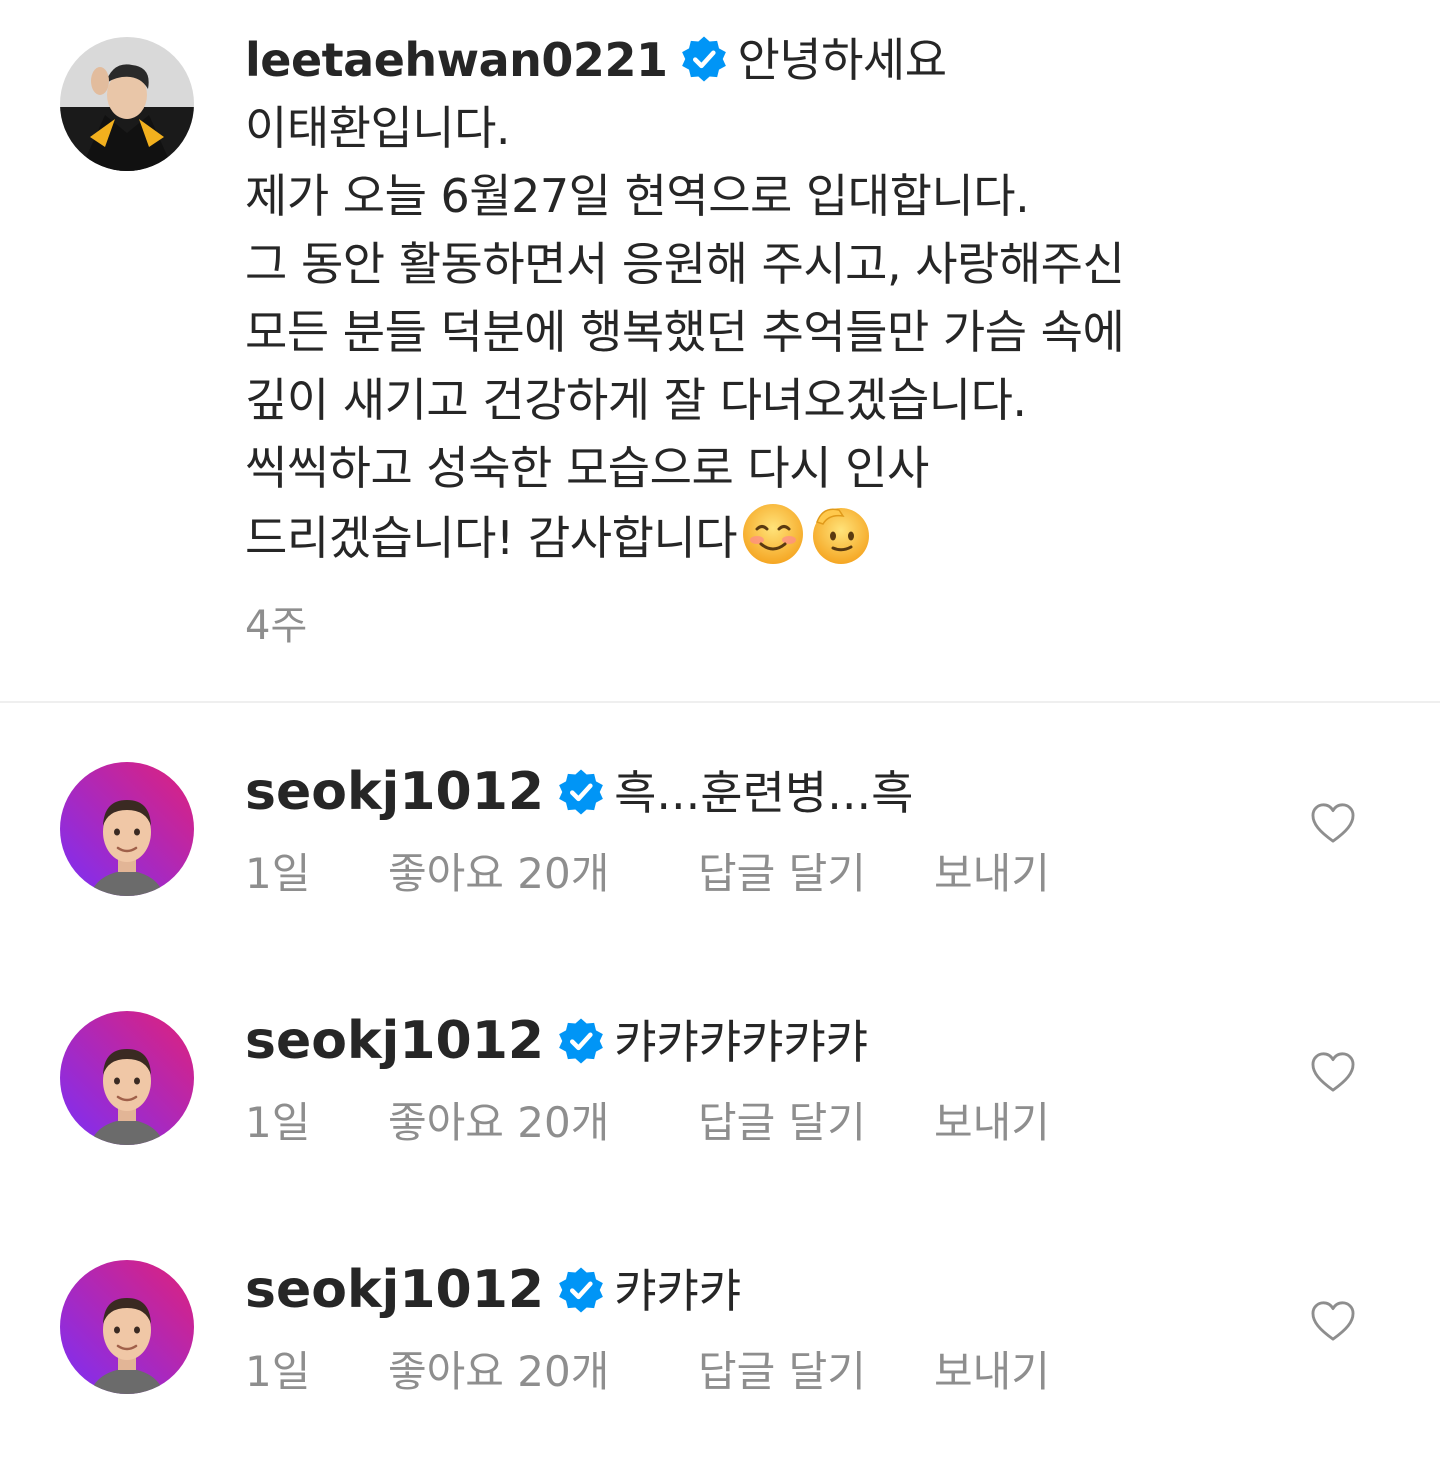  I want to click on caption-line-4: 그 동안 활동하면서 응원해 주시고, 사랑해주신, so click(685, 264).